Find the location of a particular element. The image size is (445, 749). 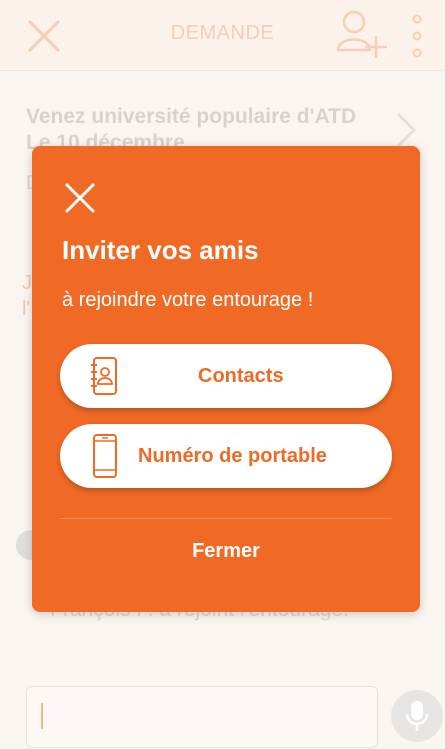

message-input is located at coordinates (202, 717).